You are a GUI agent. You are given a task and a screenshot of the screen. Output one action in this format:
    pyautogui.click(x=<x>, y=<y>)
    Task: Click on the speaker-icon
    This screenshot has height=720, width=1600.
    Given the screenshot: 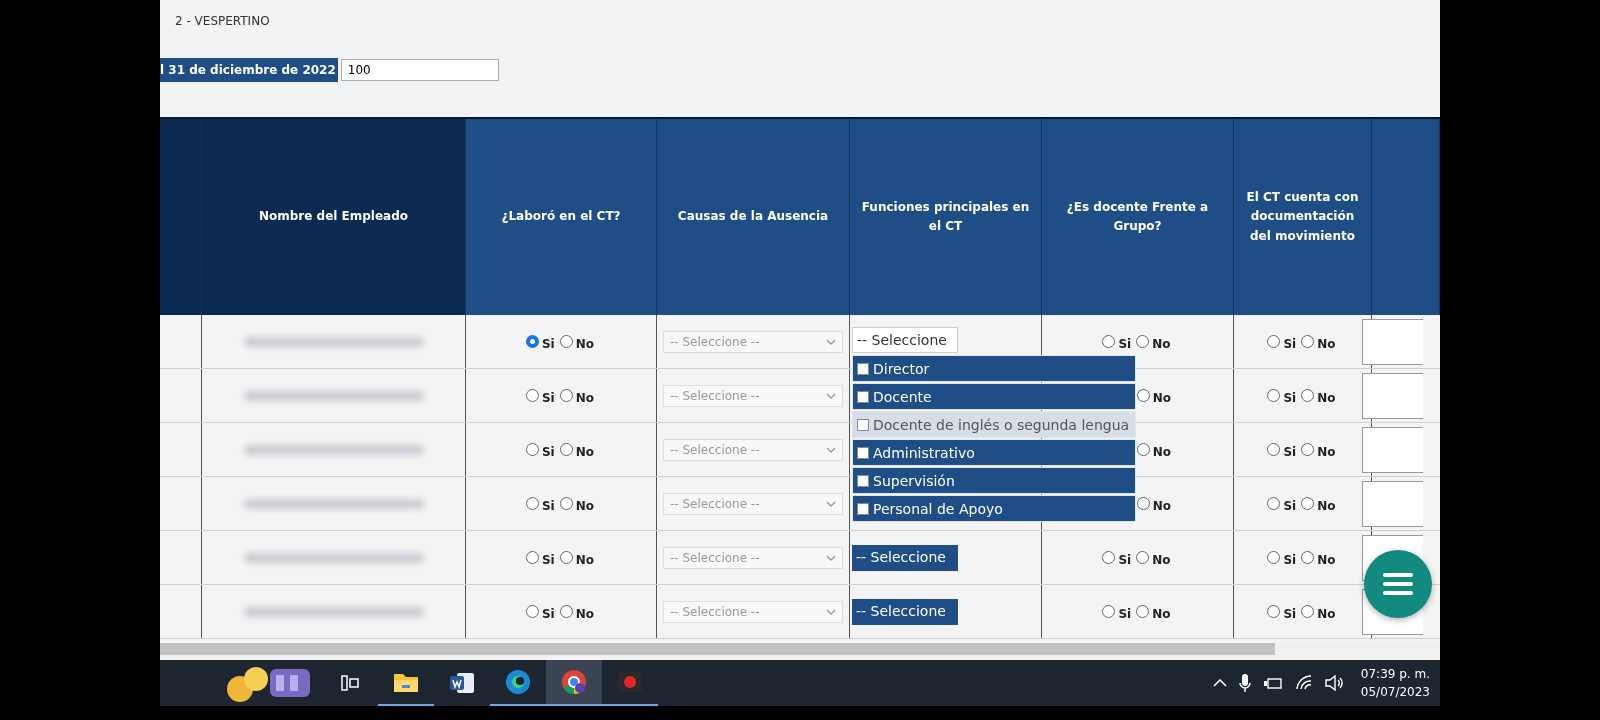 What is the action you would take?
    pyautogui.click(x=1334, y=683)
    